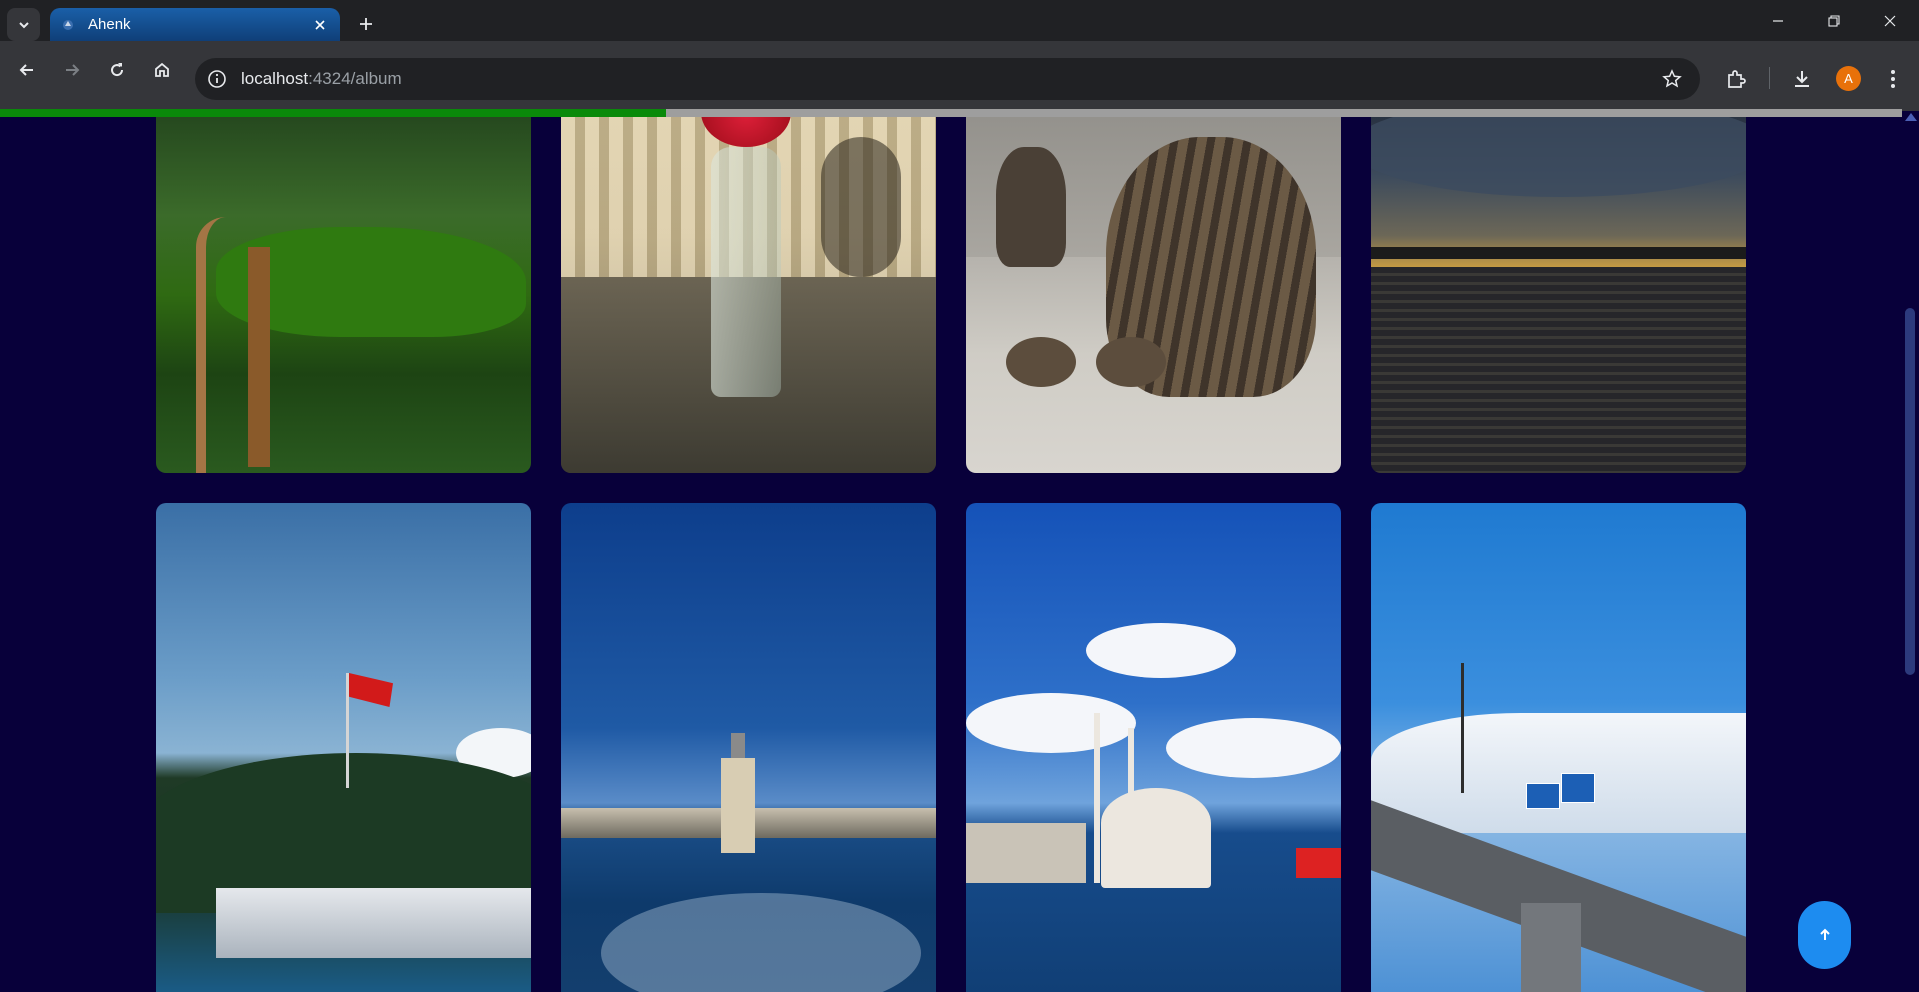  I want to click on new-tab-button, so click(366, 24).